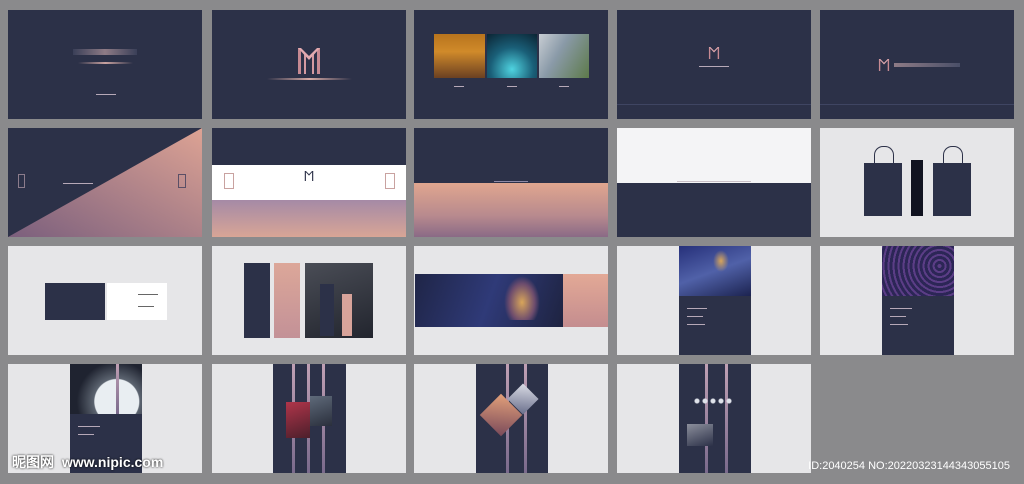 The image size is (1024, 484). I want to click on tile-r3-c2, so click(309, 300).